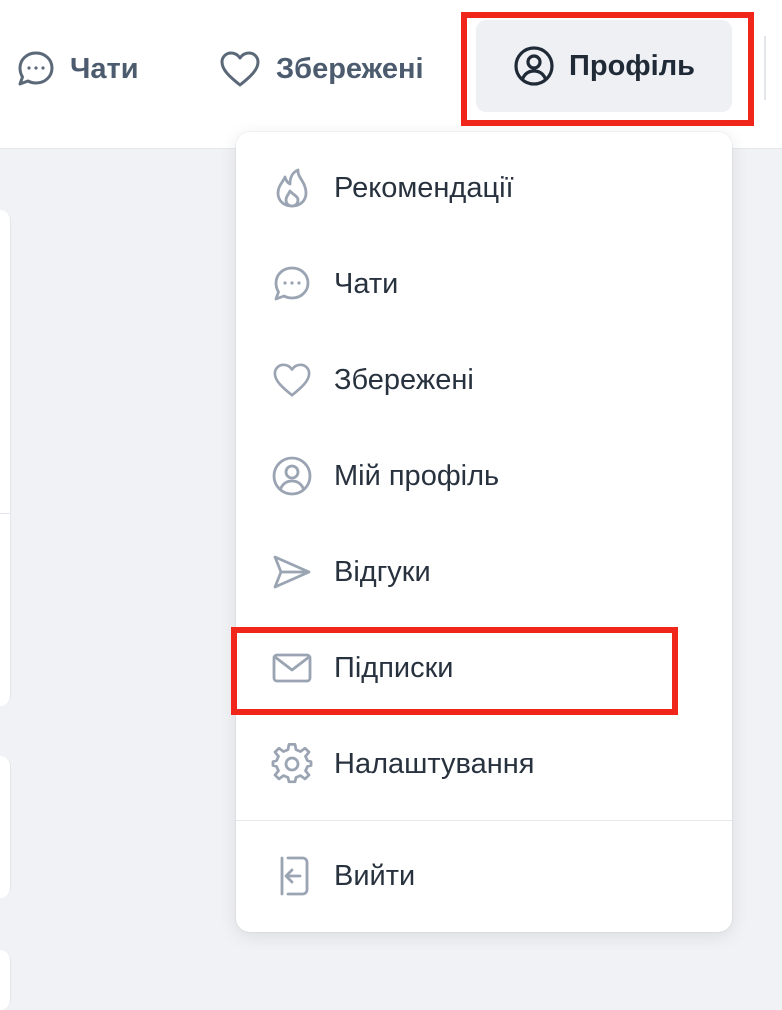 This screenshot has width=782, height=1010. What do you see at coordinates (484, 820) in the screenshot?
I see `menu-divider` at bounding box center [484, 820].